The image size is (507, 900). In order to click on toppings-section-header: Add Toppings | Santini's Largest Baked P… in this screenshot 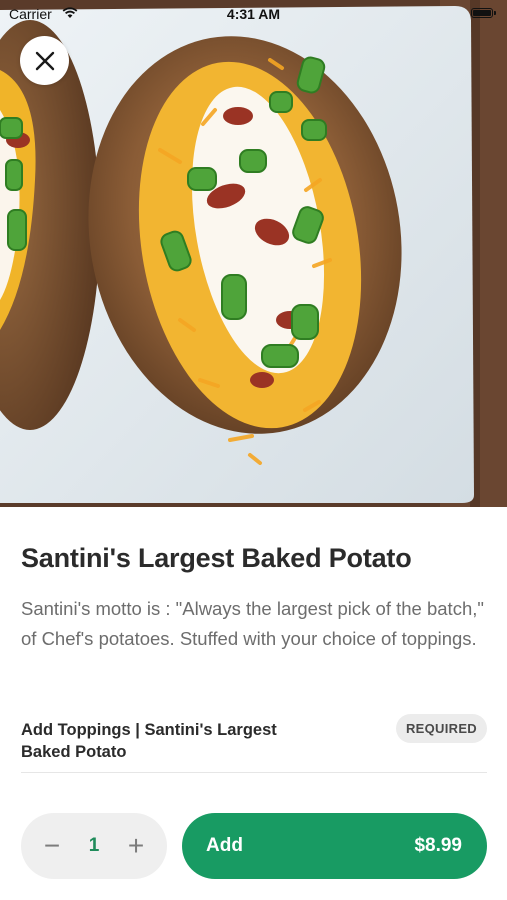, I will do `click(254, 743)`.